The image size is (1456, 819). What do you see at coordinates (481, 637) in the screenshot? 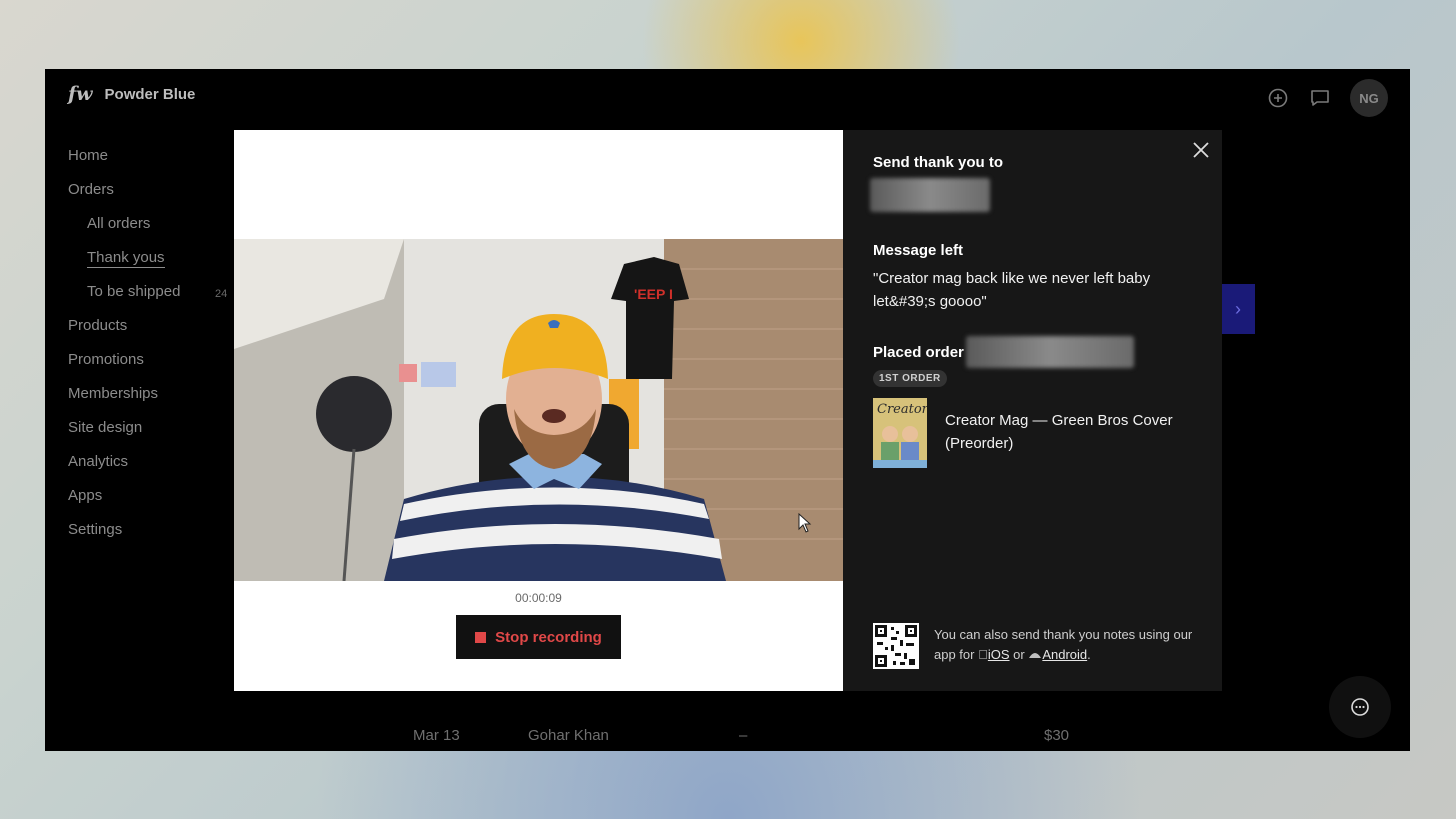
I see `stop-icon` at bounding box center [481, 637].